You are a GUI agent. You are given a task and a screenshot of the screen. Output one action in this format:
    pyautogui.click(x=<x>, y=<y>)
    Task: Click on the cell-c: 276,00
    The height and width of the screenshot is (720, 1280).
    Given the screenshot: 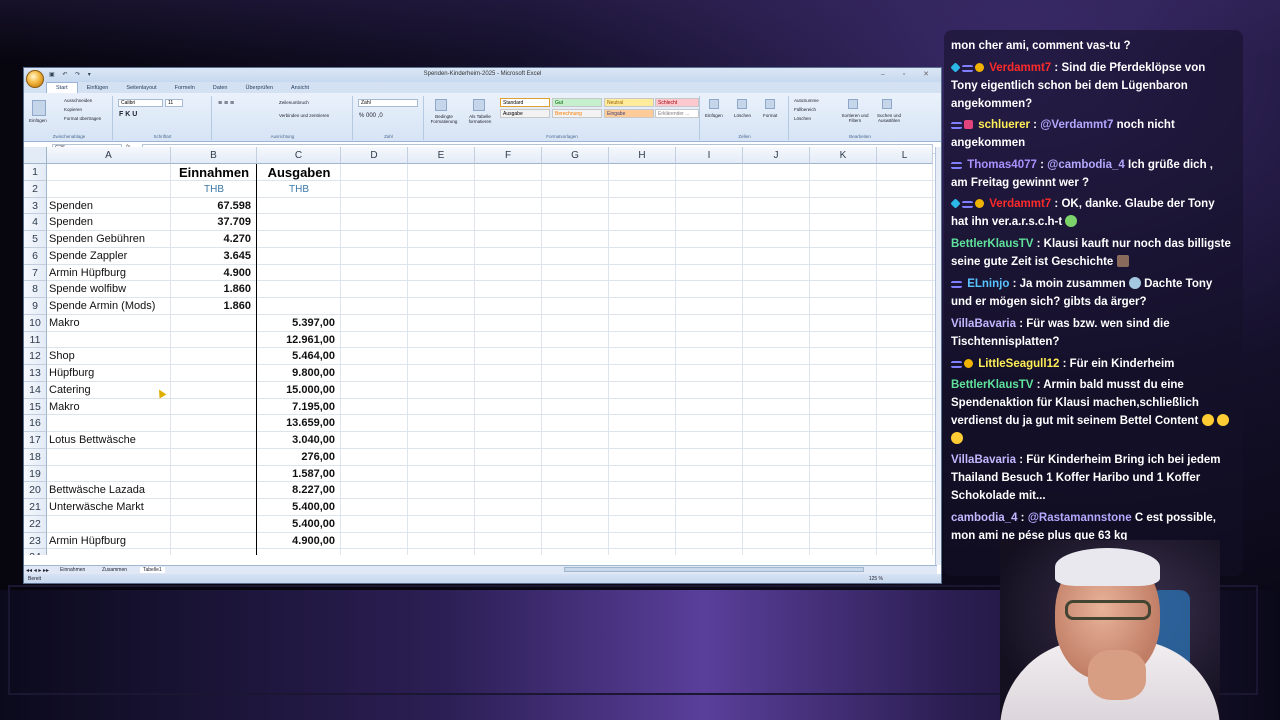 What is the action you would take?
    pyautogui.click(x=296, y=457)
    